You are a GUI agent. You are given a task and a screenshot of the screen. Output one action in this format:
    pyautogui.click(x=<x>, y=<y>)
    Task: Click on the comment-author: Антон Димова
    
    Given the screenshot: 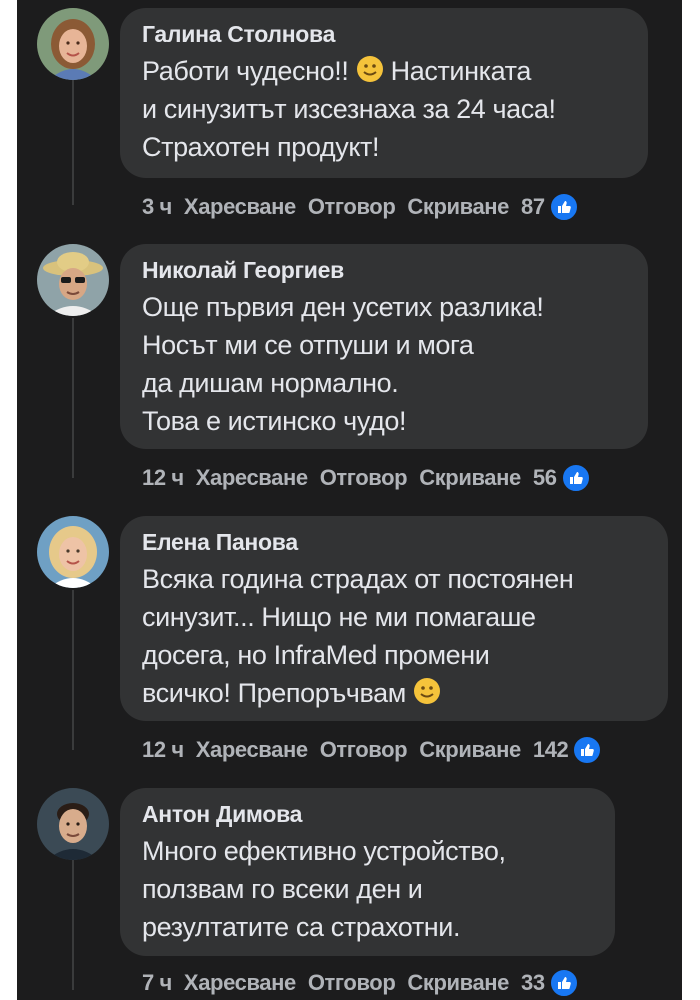 What is the action you would take?
    pyautogui.click(x=367, y=814)
    